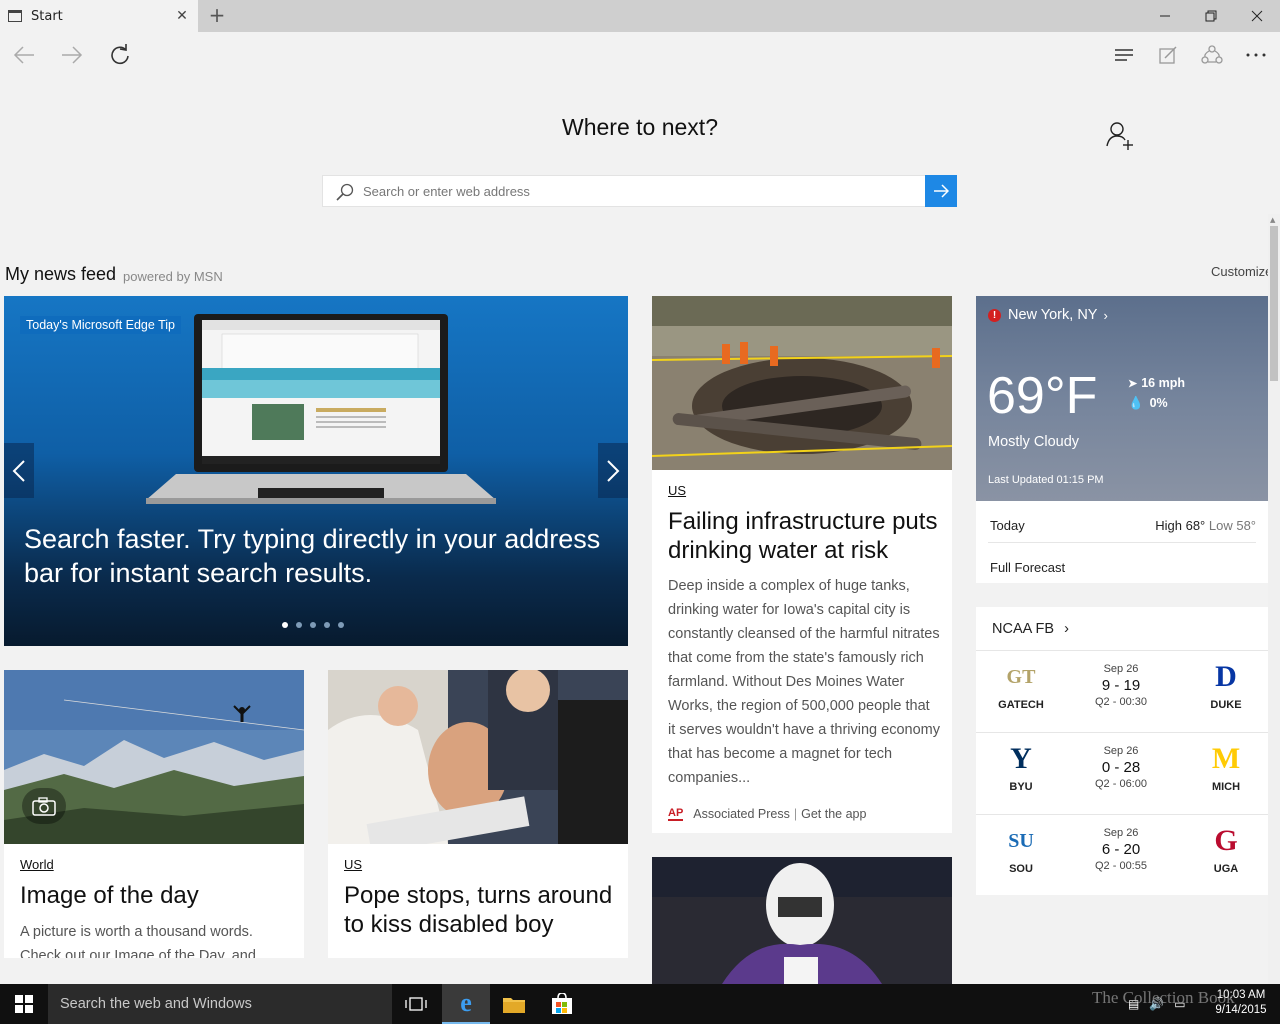 This screenshot has height=1024, width=1280. What do you see at coordinates (155, 895) in the screenshot?
I see `card-headline: Image of the day` at bounding box center [155, 895].